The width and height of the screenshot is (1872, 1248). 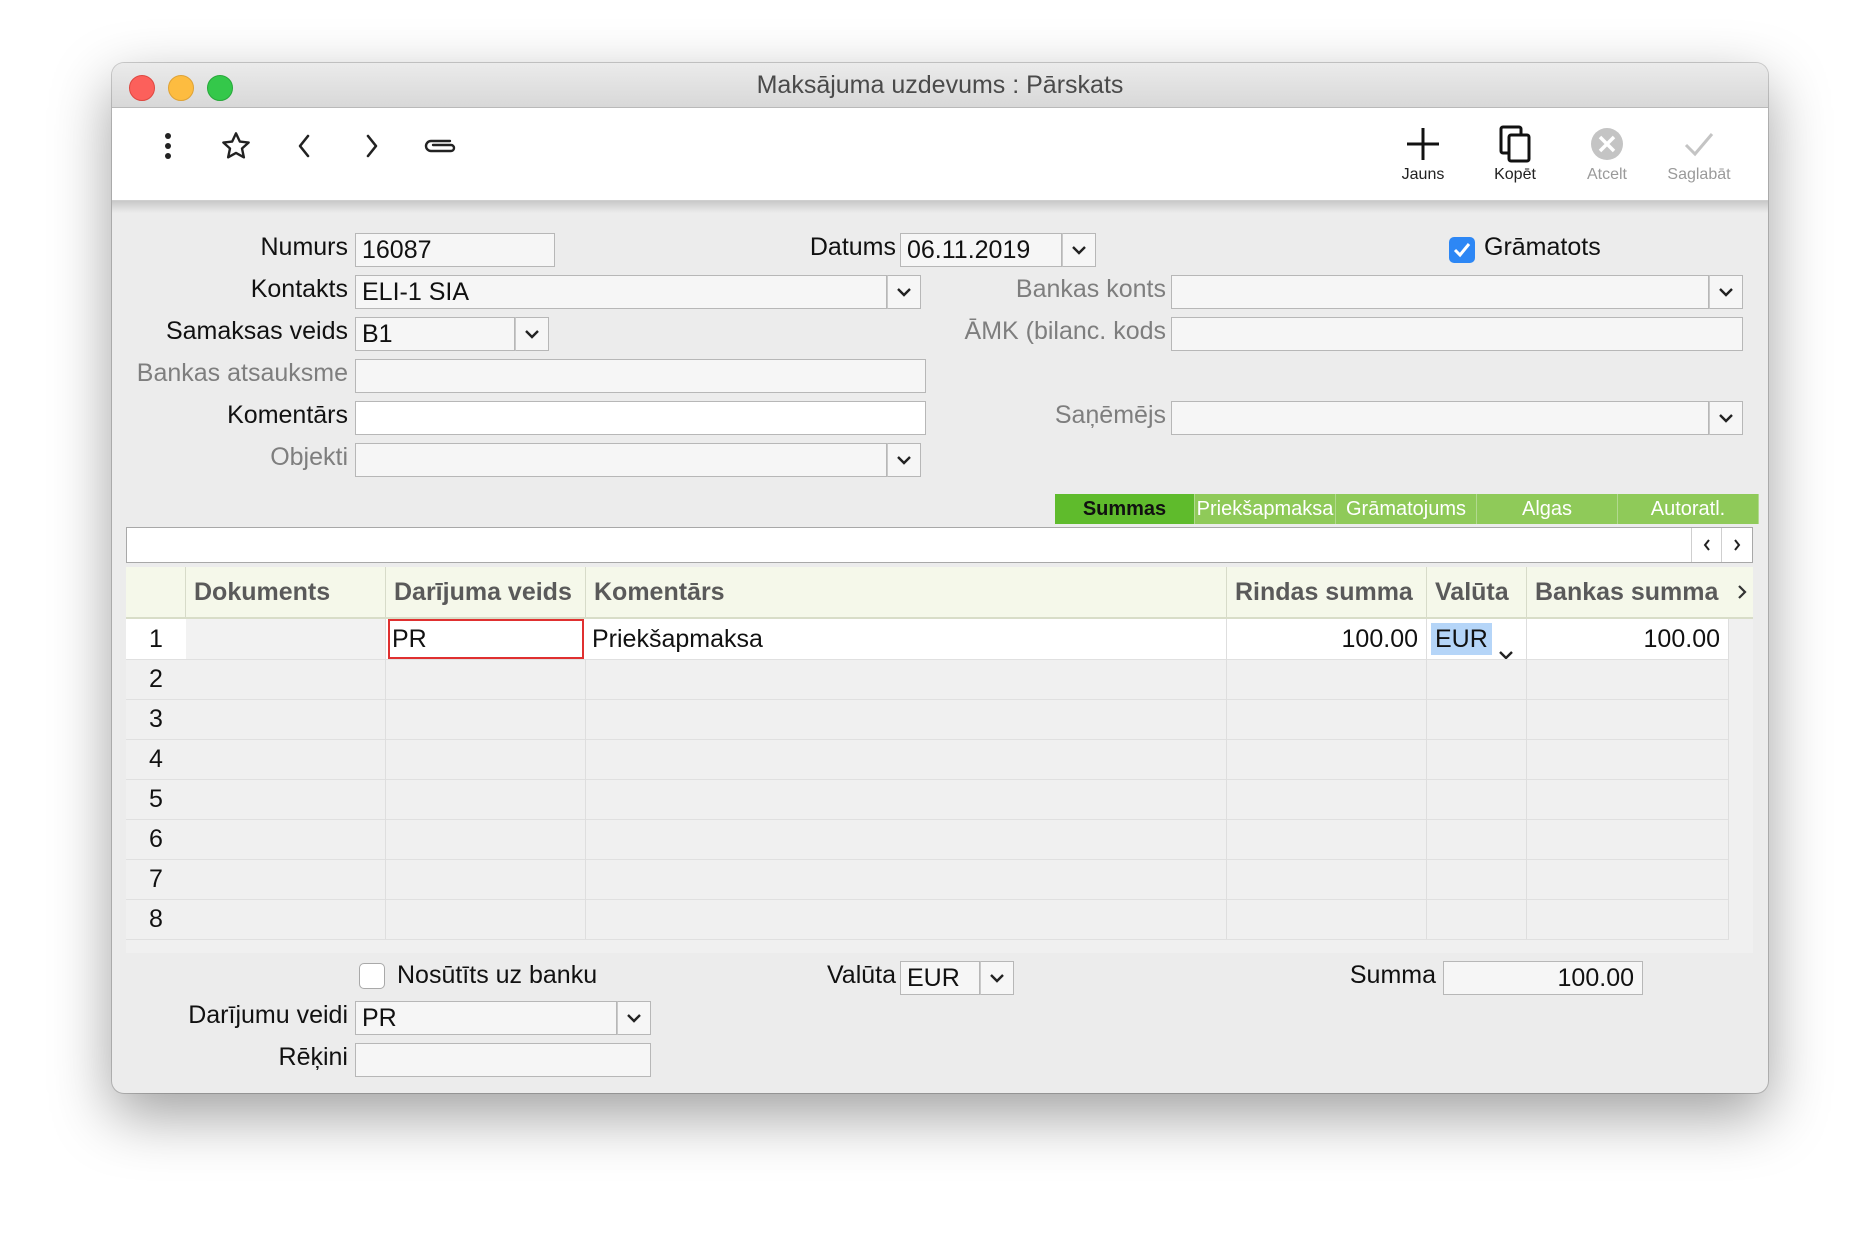 I want to click on table-row: 8, so click(x=927, y=919).